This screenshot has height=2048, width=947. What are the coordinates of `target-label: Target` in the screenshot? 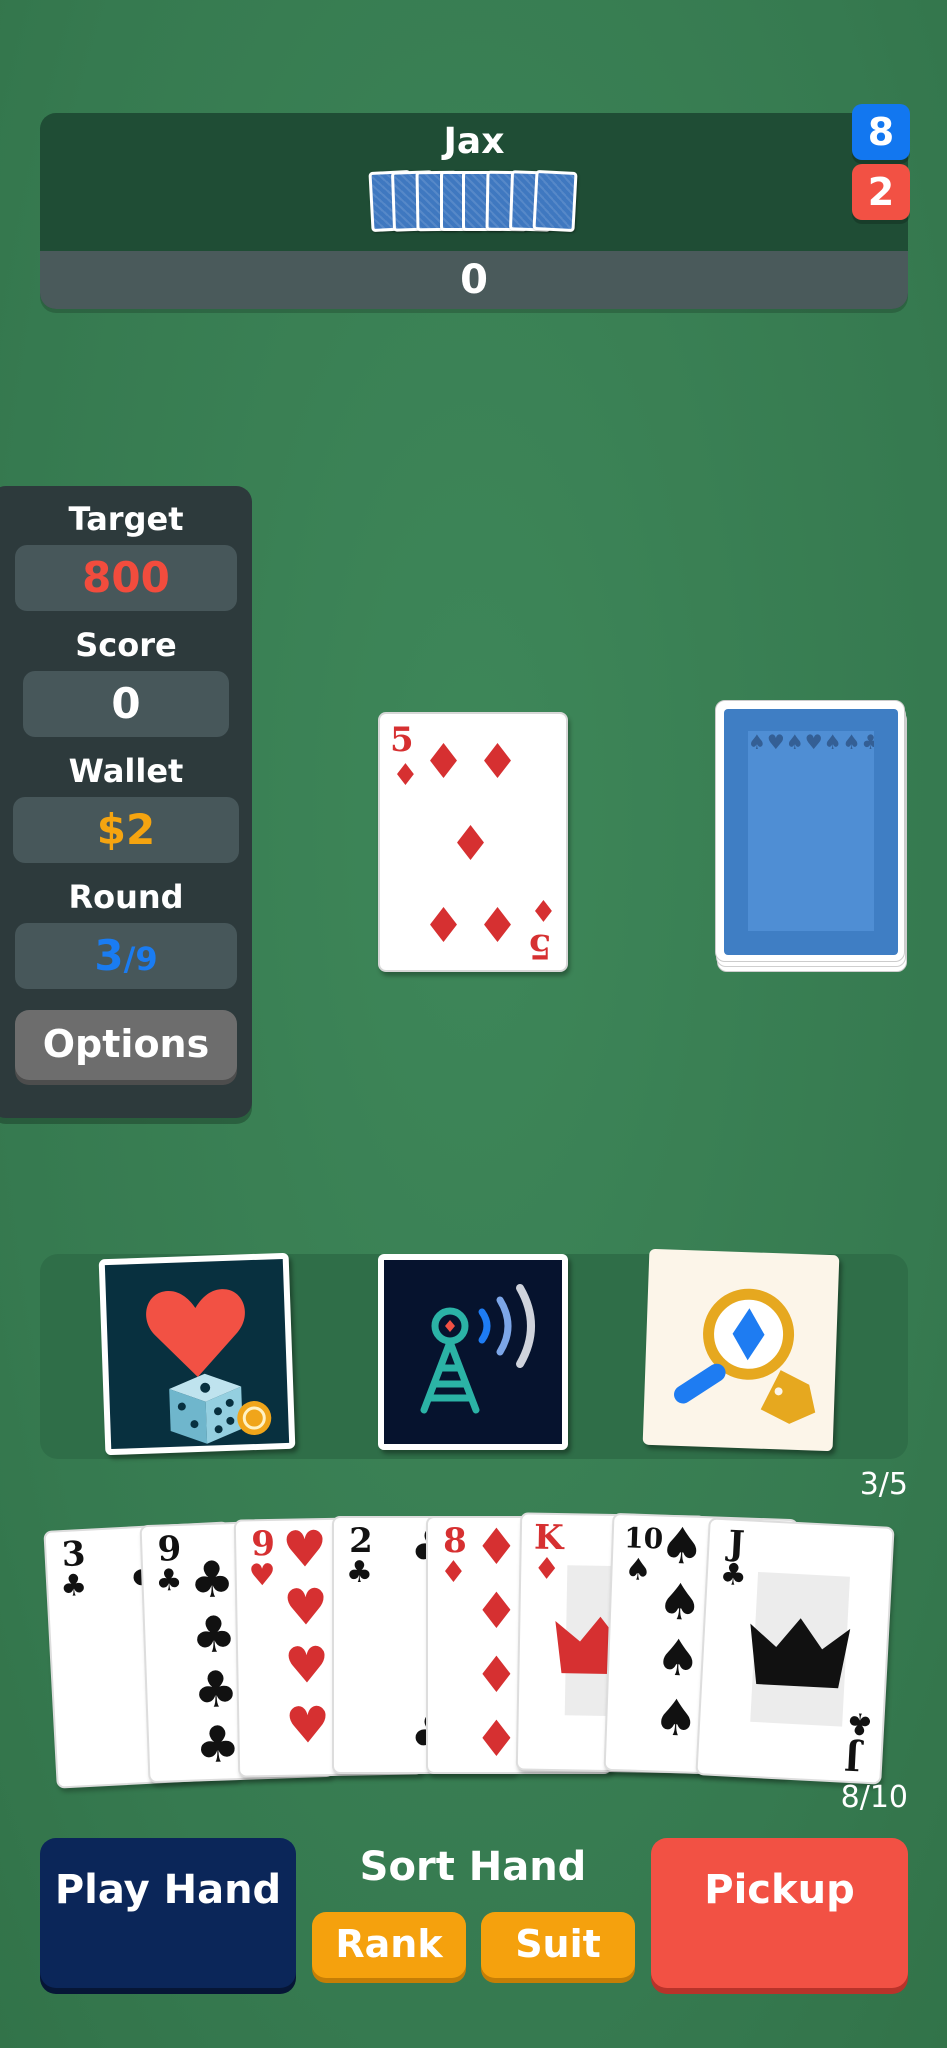 It's located at (126, 519).